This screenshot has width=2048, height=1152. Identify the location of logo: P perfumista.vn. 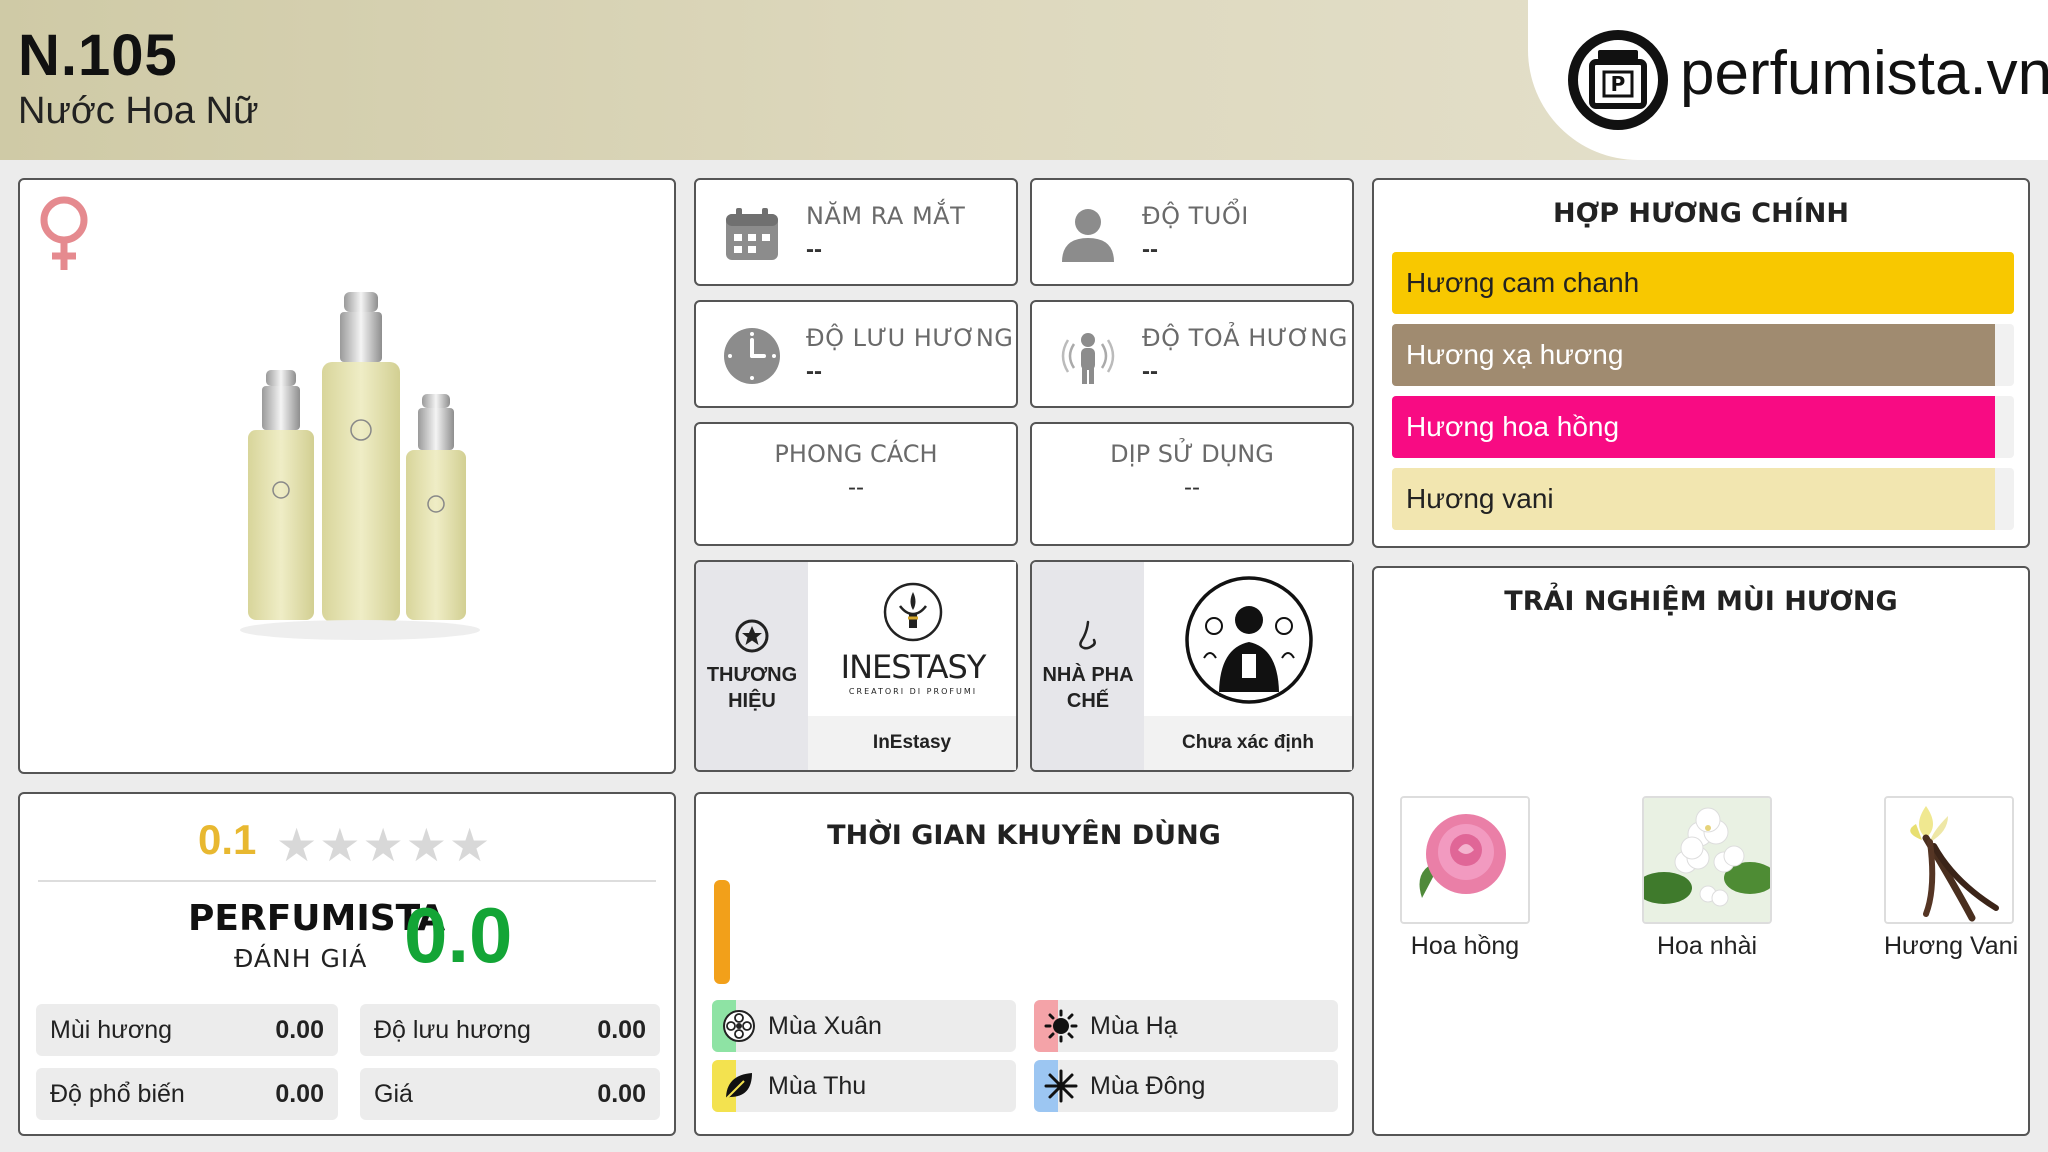
(1788, 80).